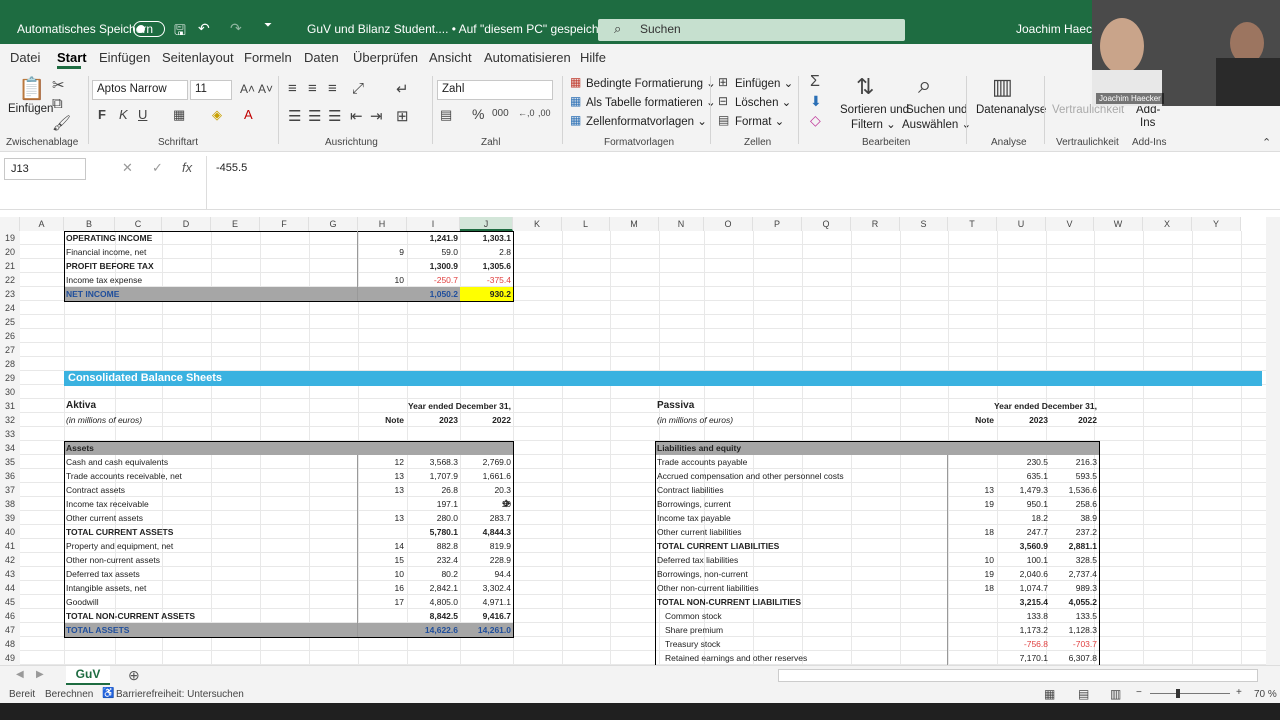  I want to click on status-calc: Berechnen, so click(69, 694).